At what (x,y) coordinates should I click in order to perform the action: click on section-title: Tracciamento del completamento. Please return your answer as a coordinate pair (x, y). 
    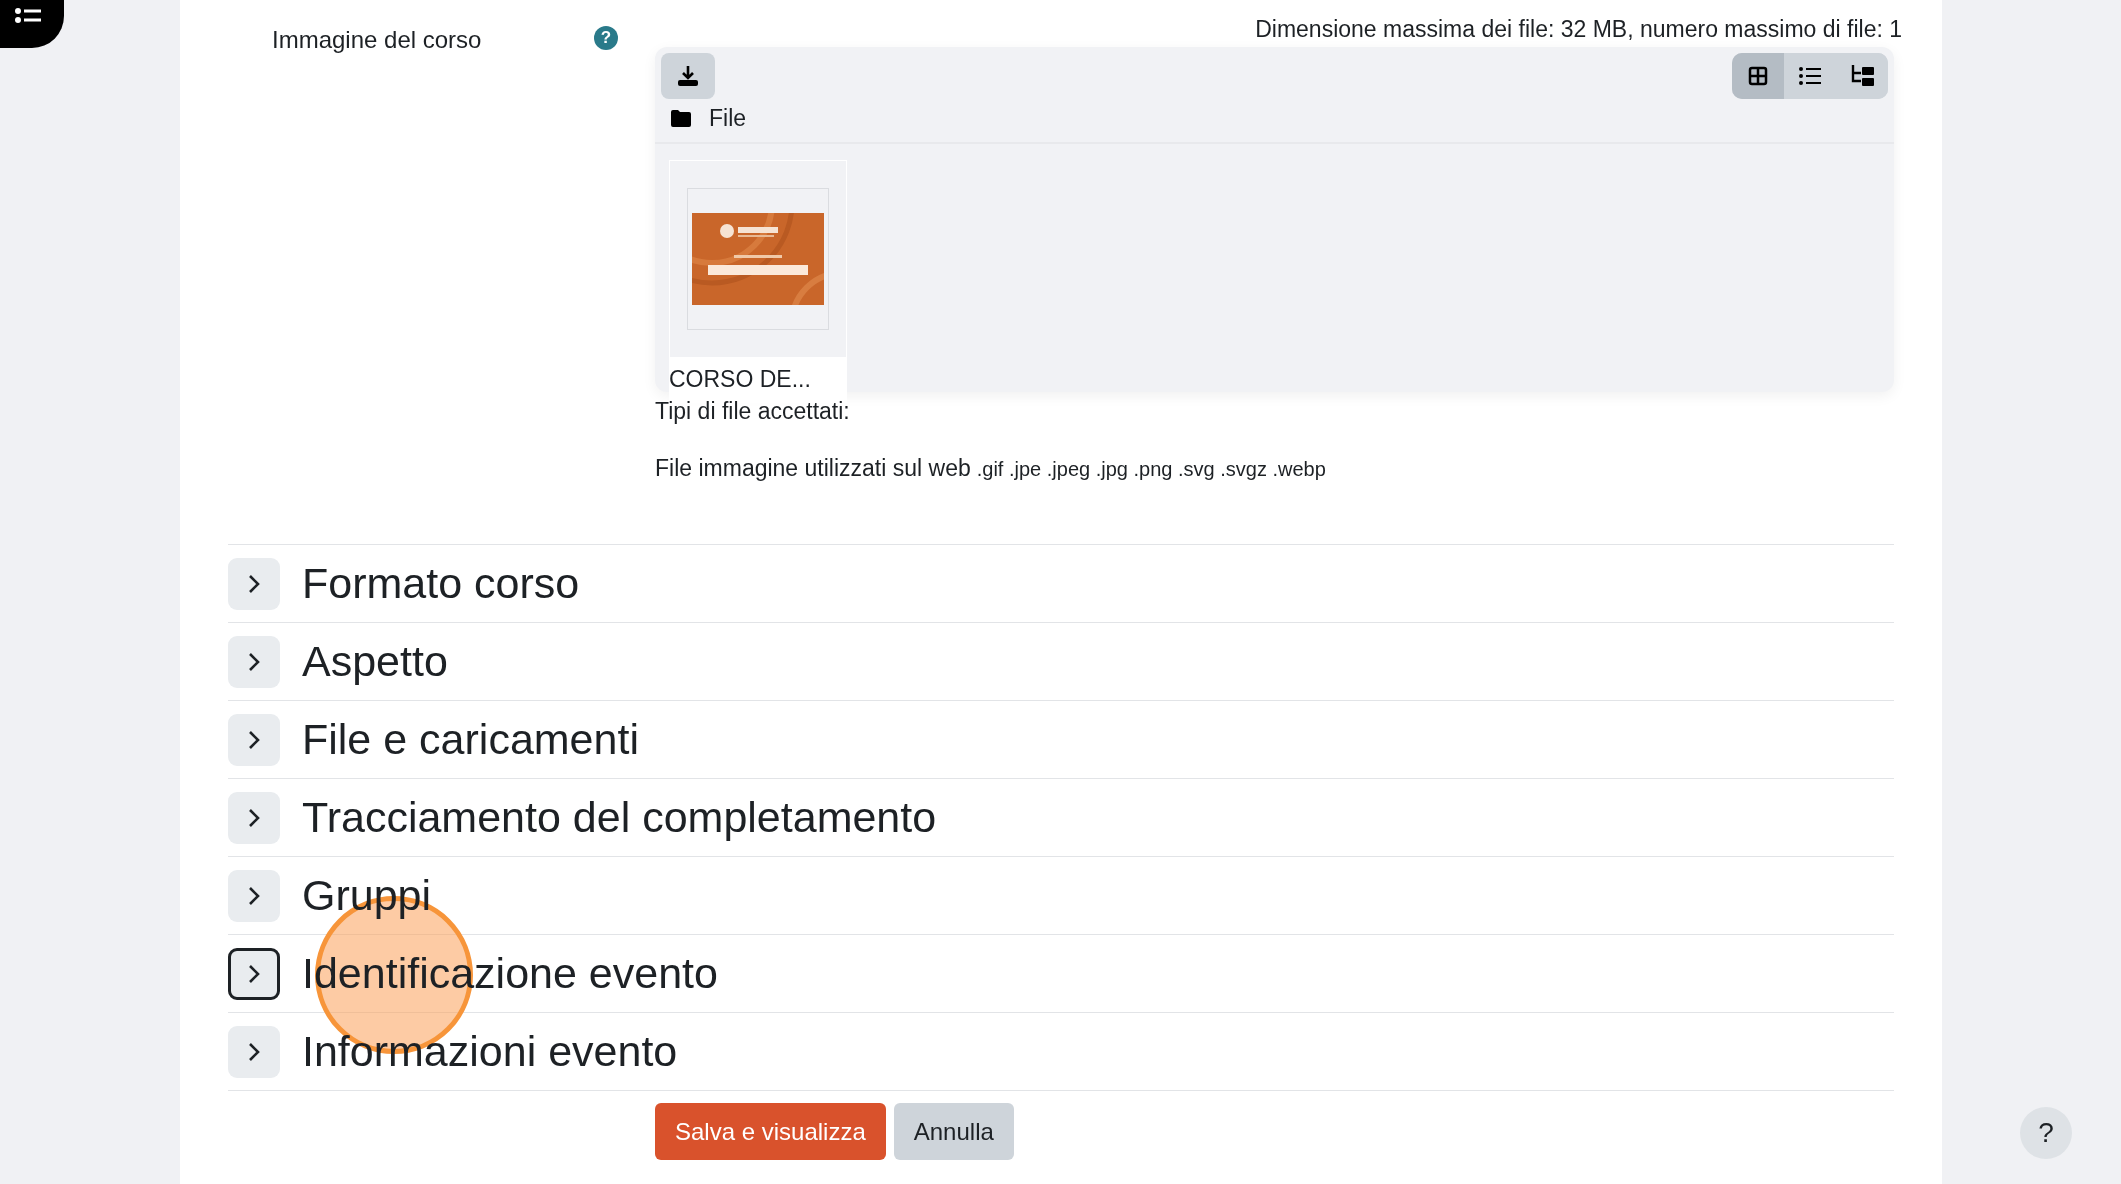
    Looking at the image, I should click on (619, 817).